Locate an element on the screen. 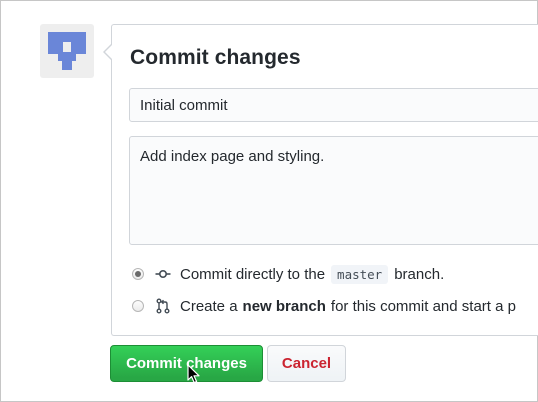 Image resolution: width=538 pixels, height=402 pixels. panel-caret-inner is located at coordinates (108, 52).